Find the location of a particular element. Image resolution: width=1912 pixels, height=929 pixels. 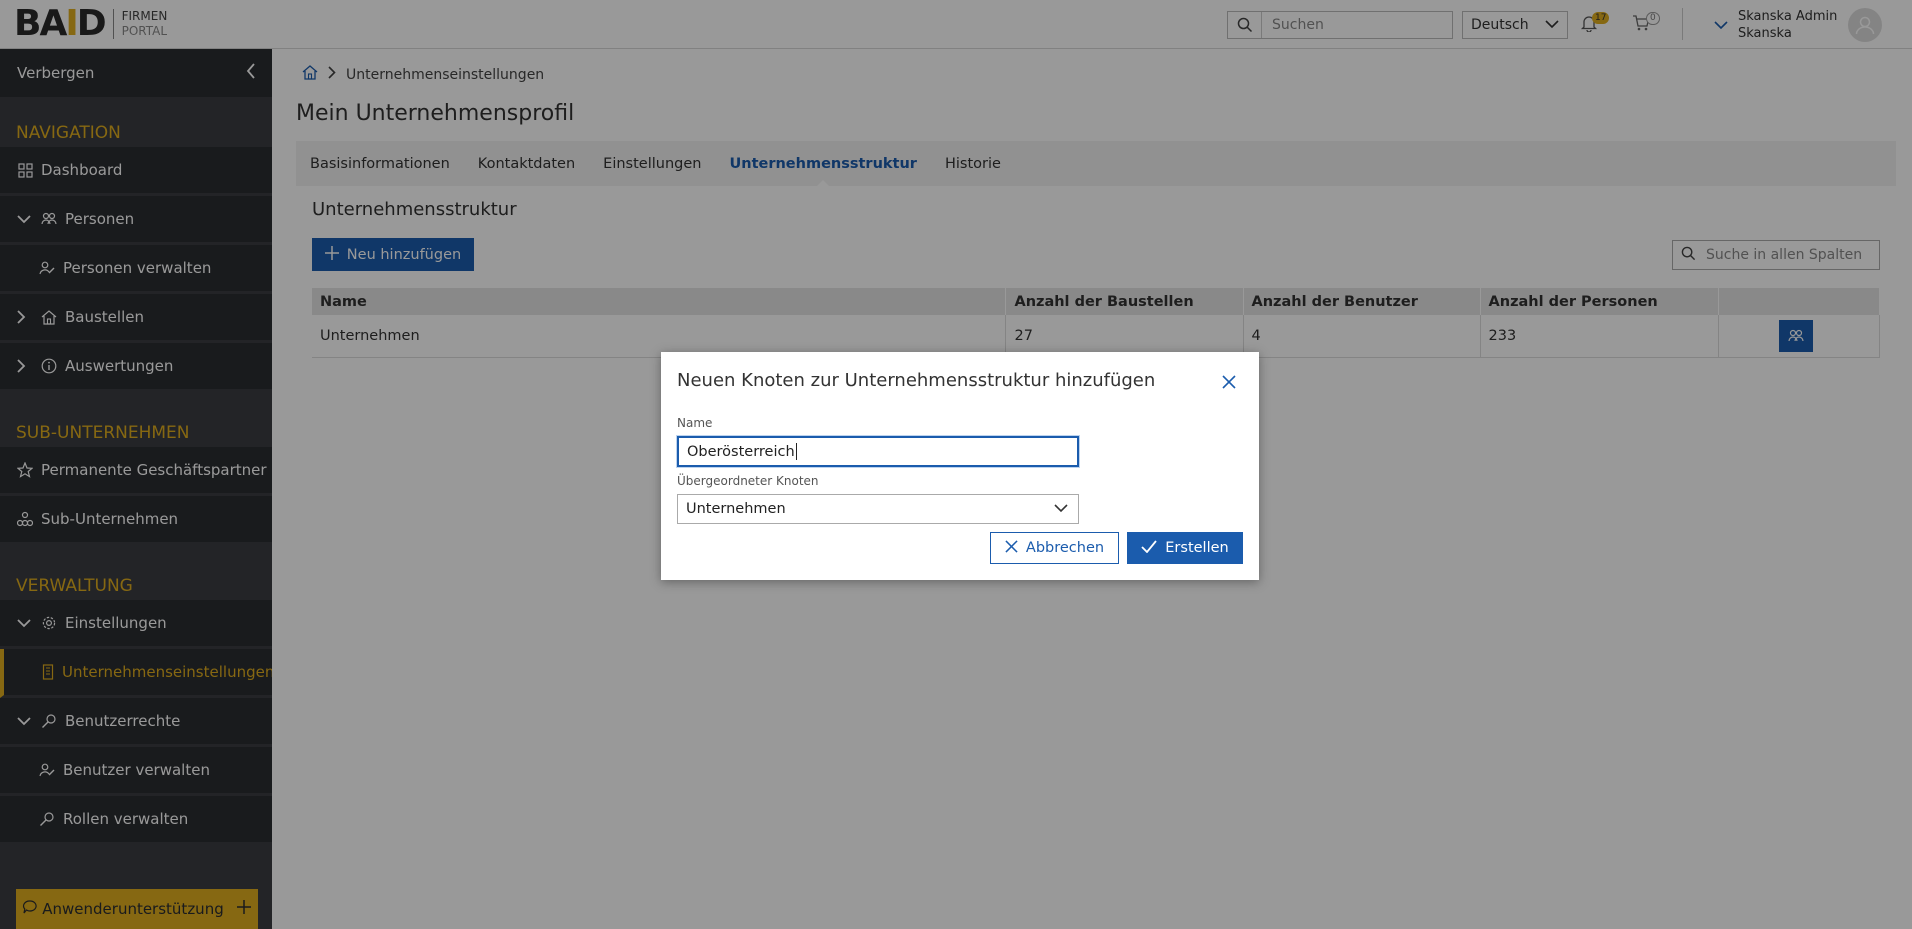

chevron-down-icon is located at coordinates (1061, 509).